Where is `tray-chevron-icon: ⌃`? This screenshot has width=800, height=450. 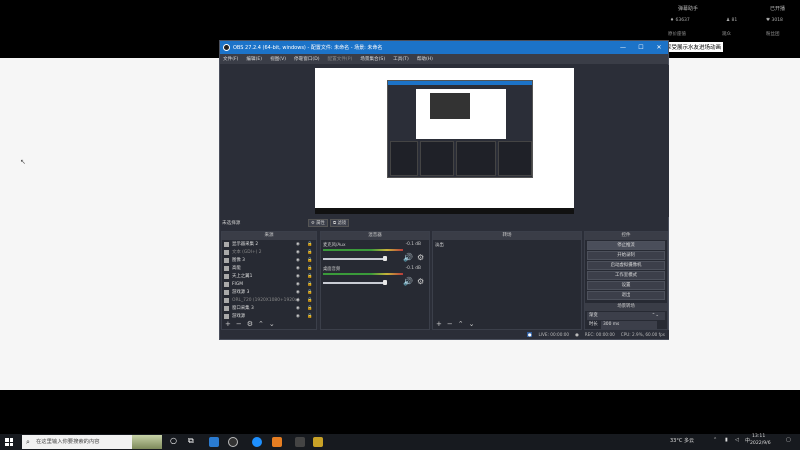 tray-chevron-icon: ⌃ is located at coordinates (715, 440).